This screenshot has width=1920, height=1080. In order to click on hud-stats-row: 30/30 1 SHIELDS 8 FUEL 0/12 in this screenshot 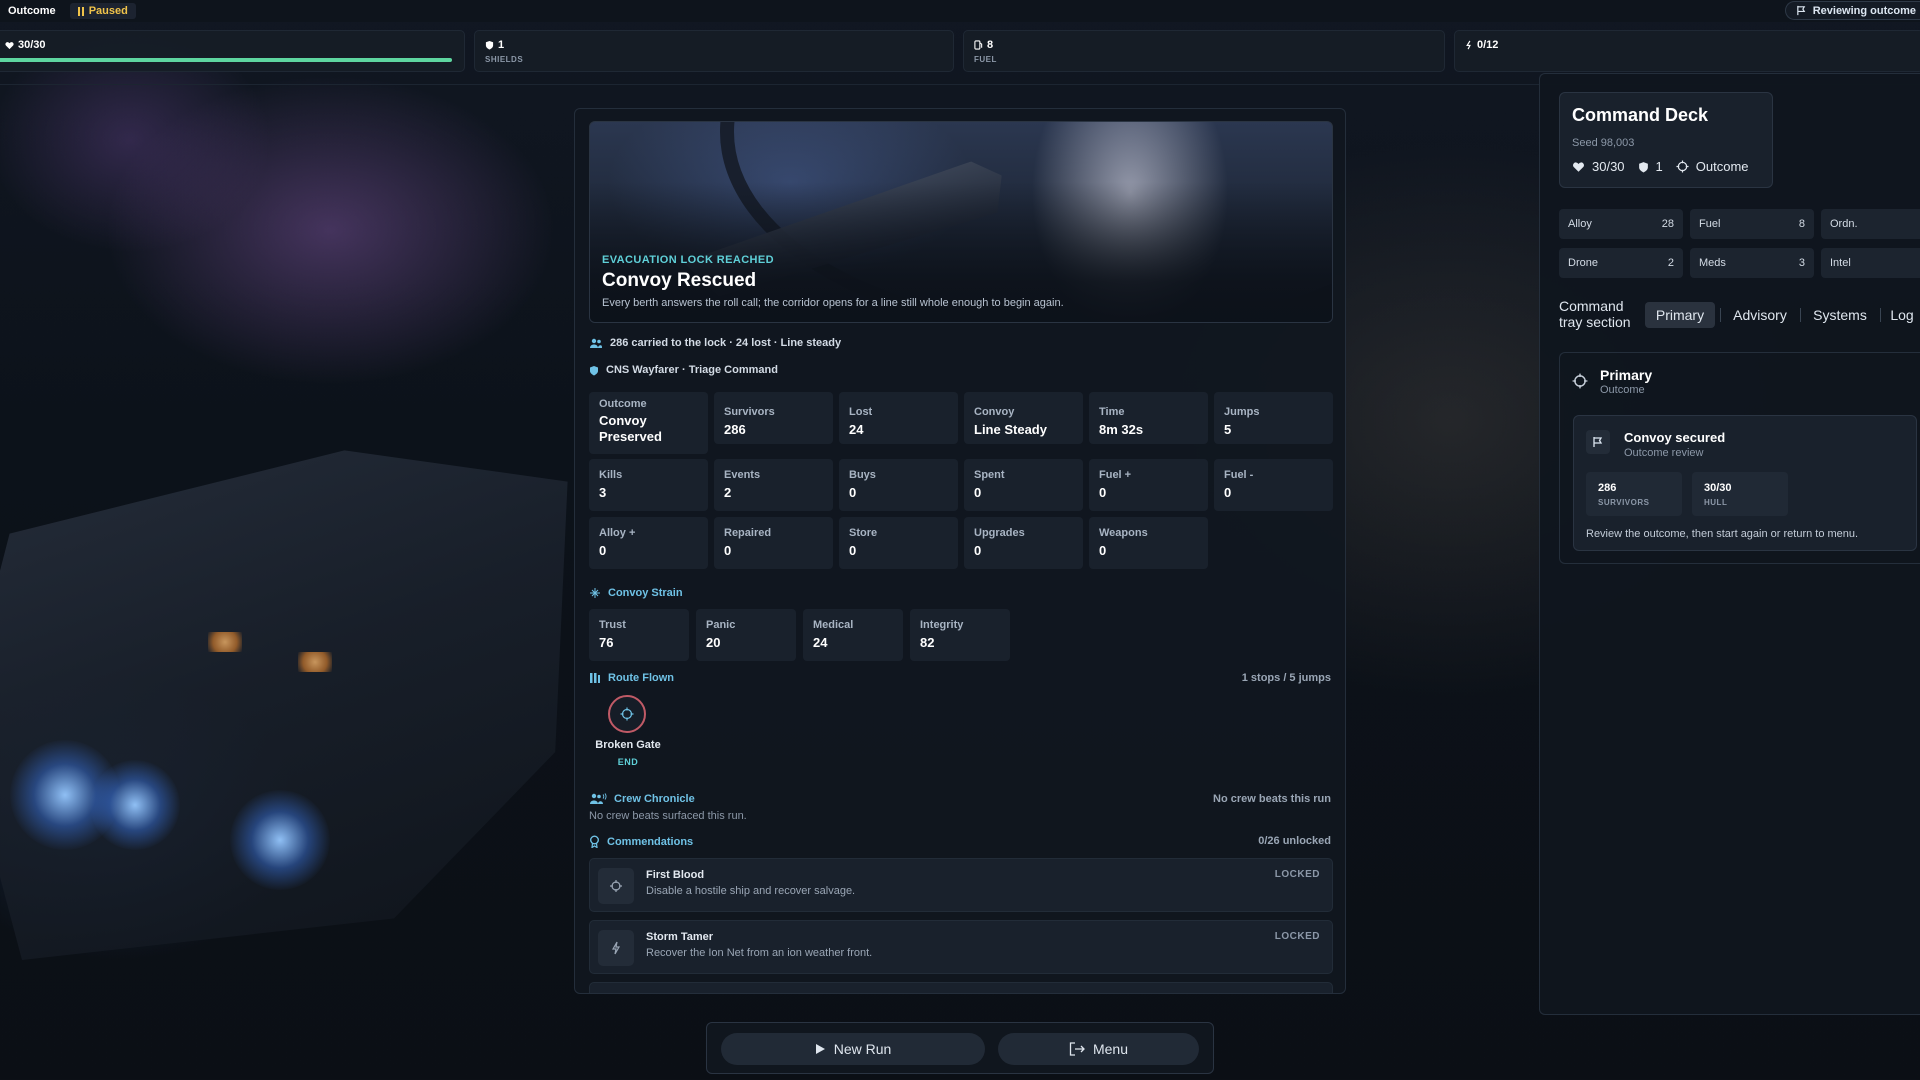, I will do `click(960, 52)`.